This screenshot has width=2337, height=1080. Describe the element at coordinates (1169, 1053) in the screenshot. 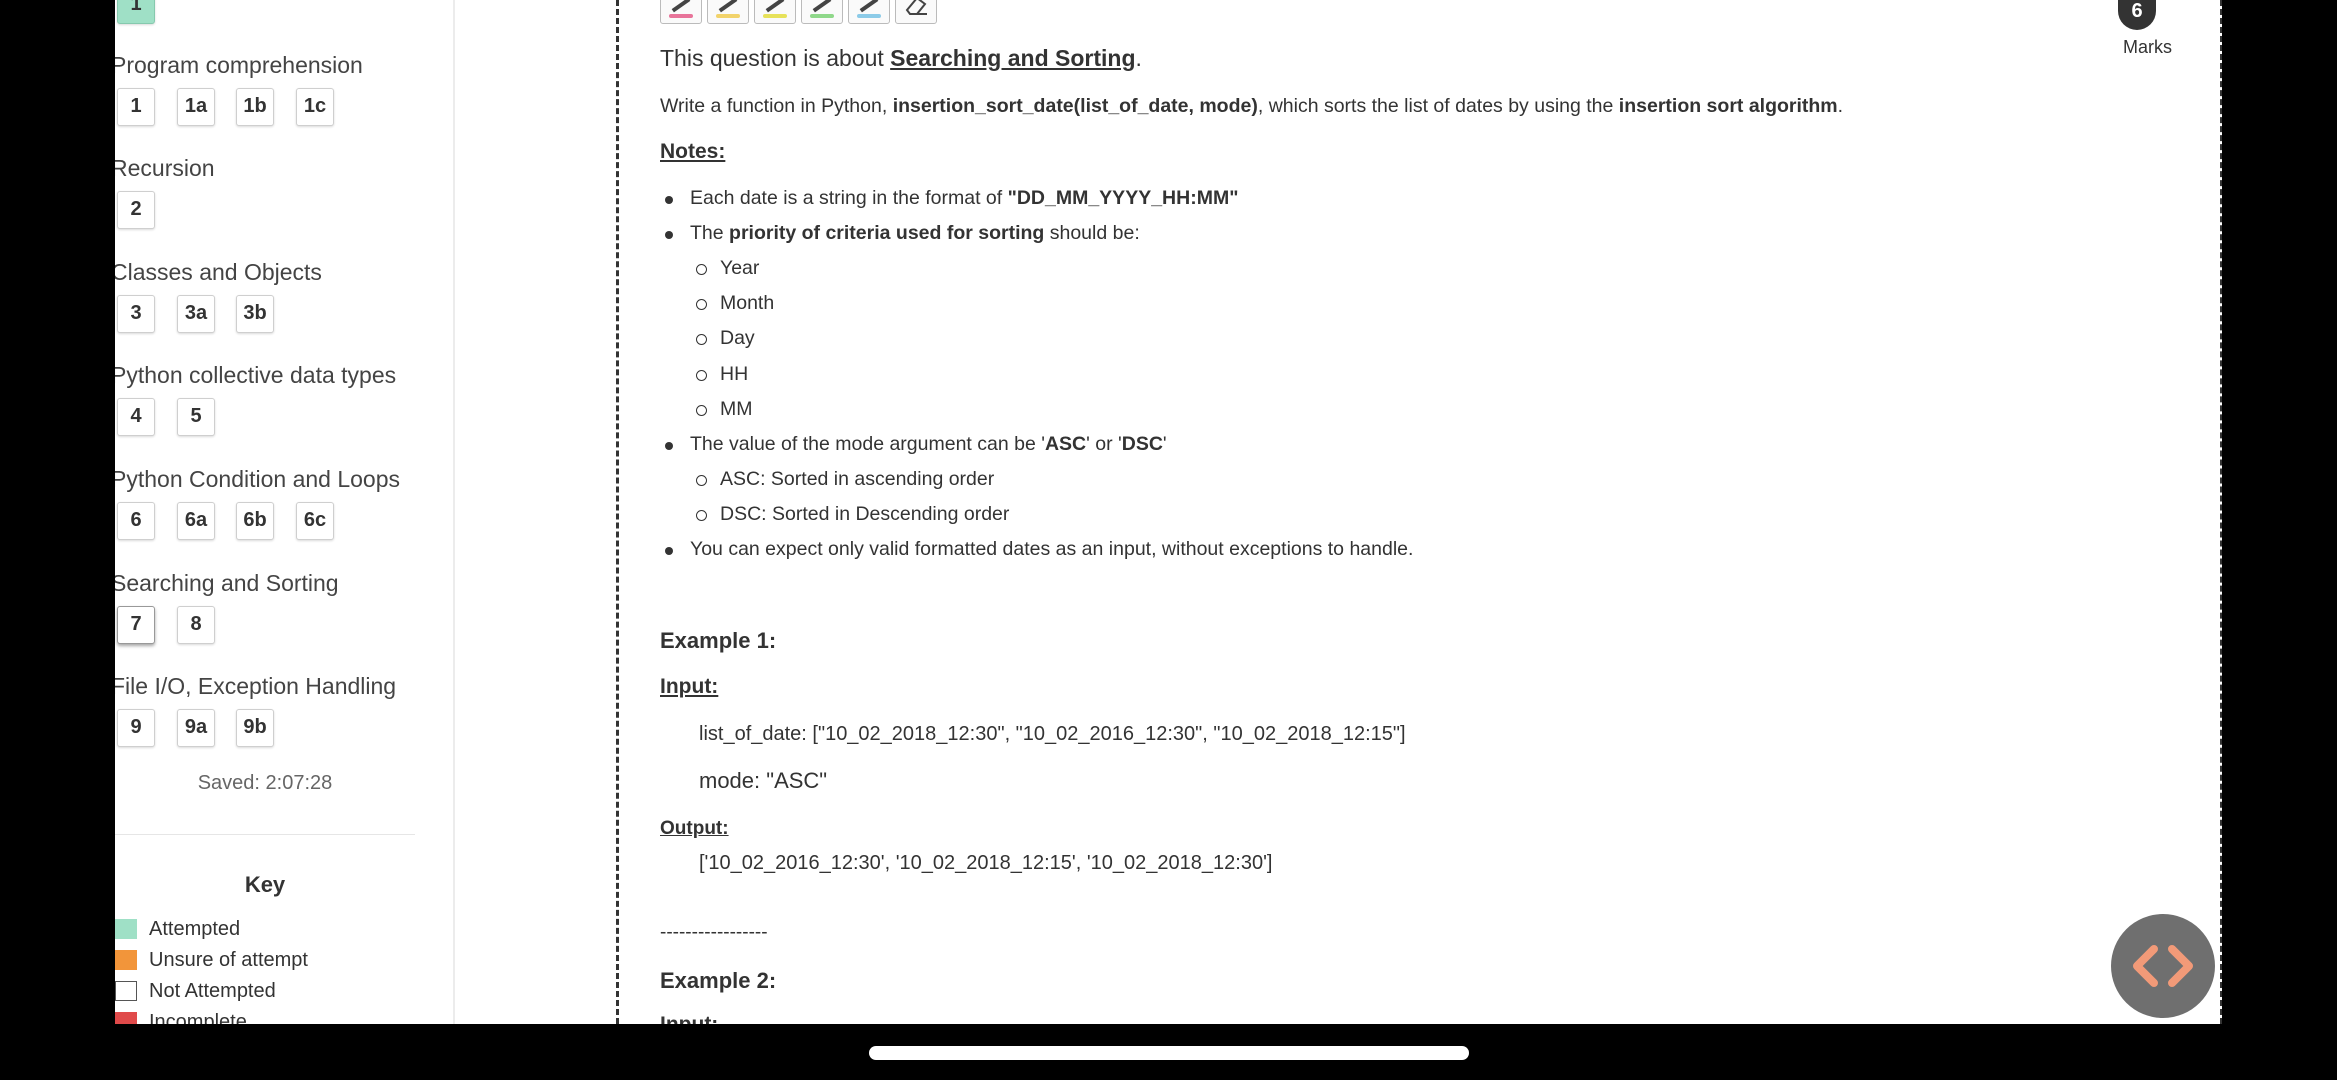

I see `home-indicator` at that location.